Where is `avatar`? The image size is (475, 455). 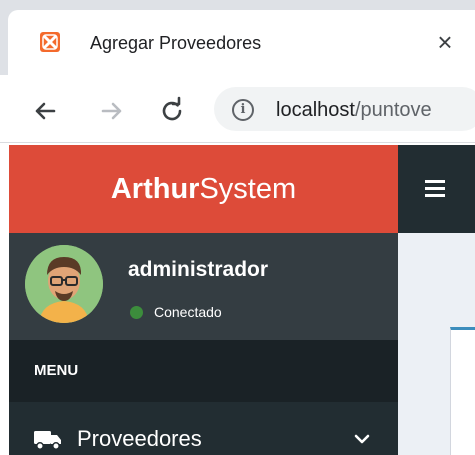 avatar is located at coordinates (64, 284).